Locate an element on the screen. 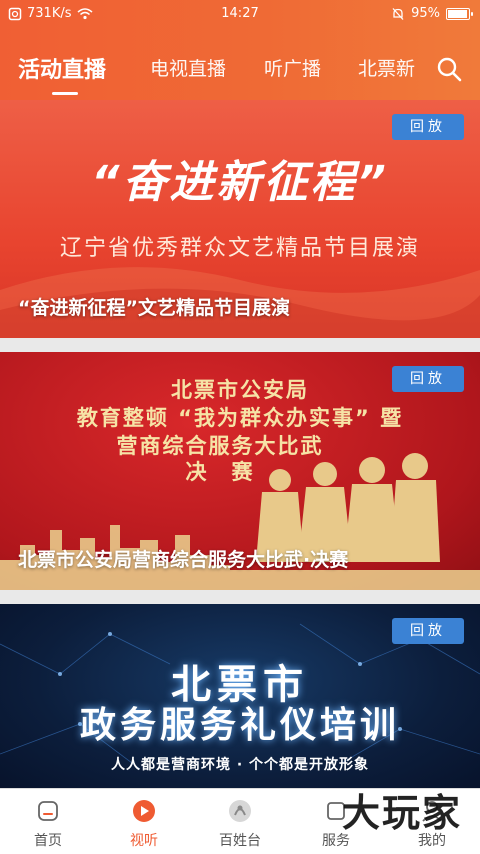  nav-people-station: 百姓台 is located at coordinates (240, 821).